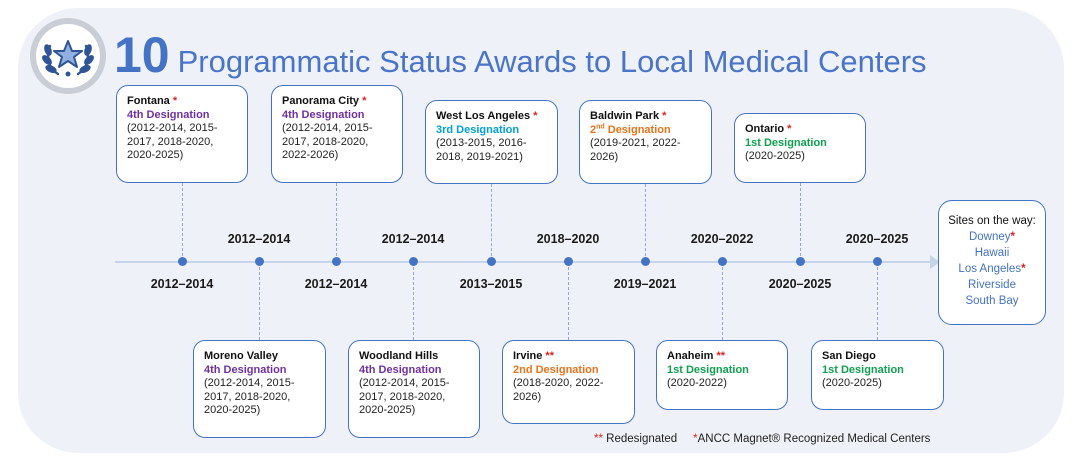 This screenshot has height=460, width=1078. I want to click on bottom-card-5: San Diego 1st Designation (2020-2025), so click(877, 375).